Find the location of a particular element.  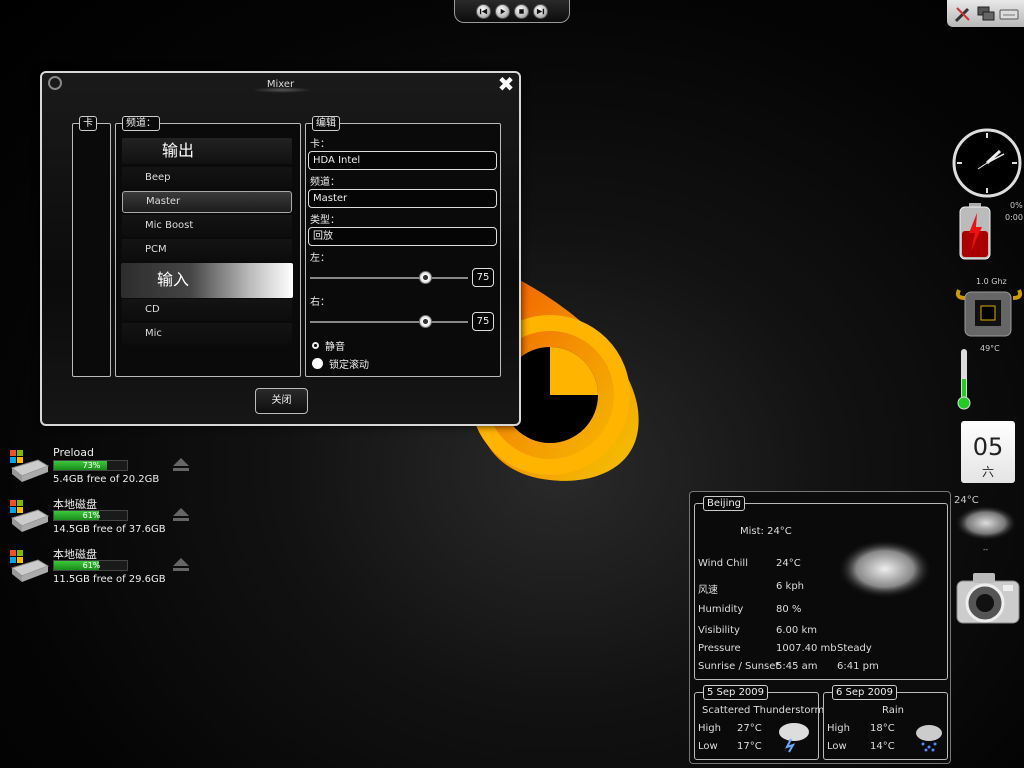

next-icon is located at coordinates (540, 11).